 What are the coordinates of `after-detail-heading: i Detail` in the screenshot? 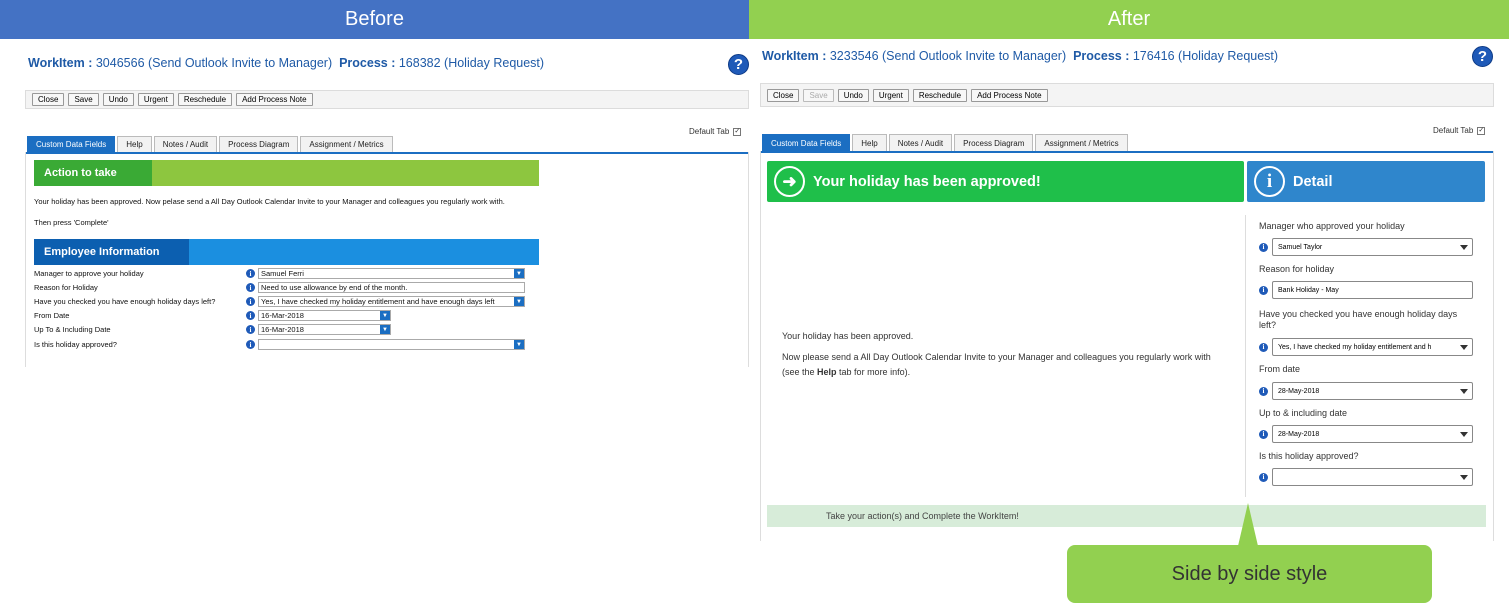 It's located at (1366, 181).